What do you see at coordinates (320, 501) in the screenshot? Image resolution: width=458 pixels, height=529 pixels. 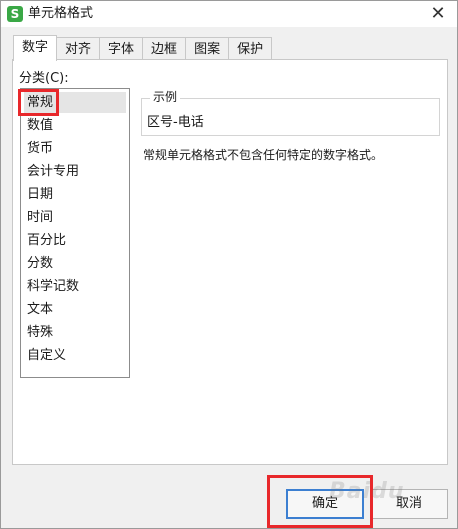 I see `annotation-highlight-ok` at bounding box center [320, 501].